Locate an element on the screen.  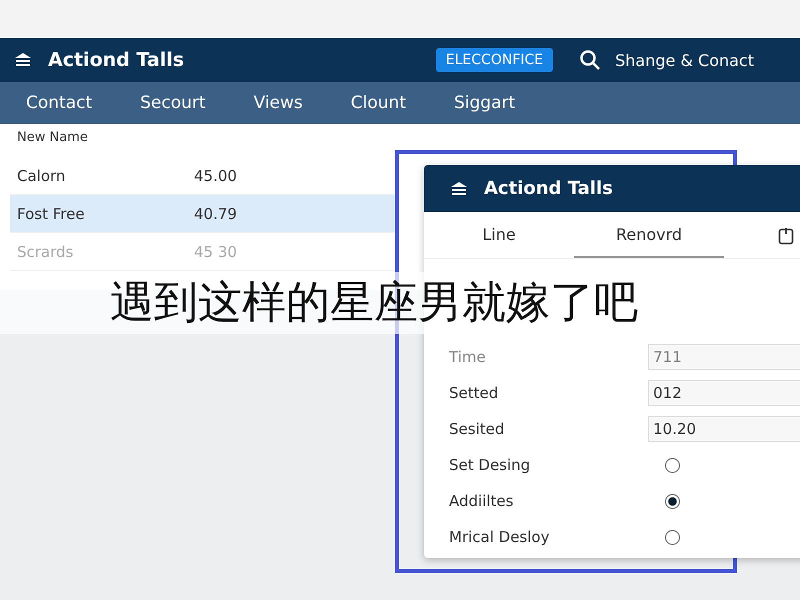
field-label: Setted is located at coordinates (474, 393).